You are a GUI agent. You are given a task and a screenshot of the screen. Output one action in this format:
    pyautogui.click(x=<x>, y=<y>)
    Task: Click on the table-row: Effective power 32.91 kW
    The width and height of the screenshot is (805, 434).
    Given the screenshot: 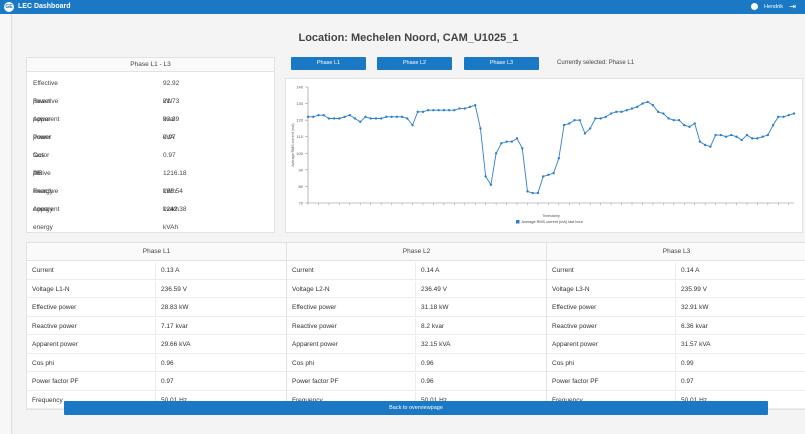 What is the action you would take?
    pyautogui.click(x=676, y=308)
    